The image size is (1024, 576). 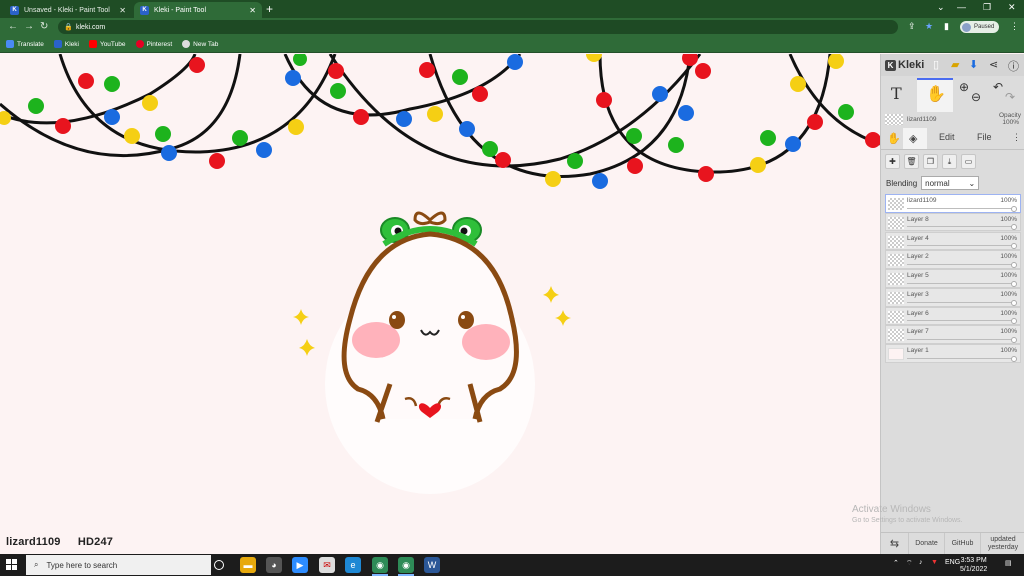 What do you see at coordinates (968, 161) in the screenshot?
I see `layer-rename-icon: ▭` at bounding box center [968, 161].